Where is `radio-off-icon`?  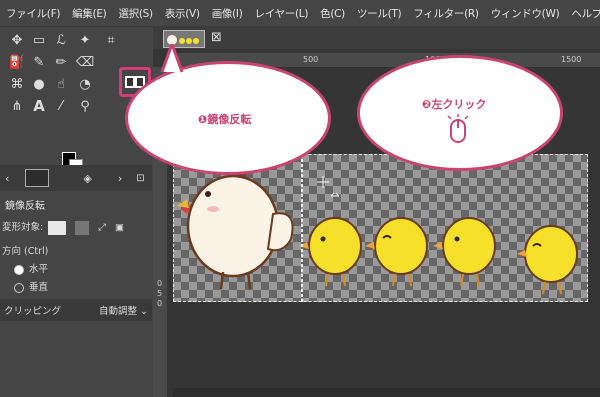 radio-off-icon is located at coordinates (19, 287).